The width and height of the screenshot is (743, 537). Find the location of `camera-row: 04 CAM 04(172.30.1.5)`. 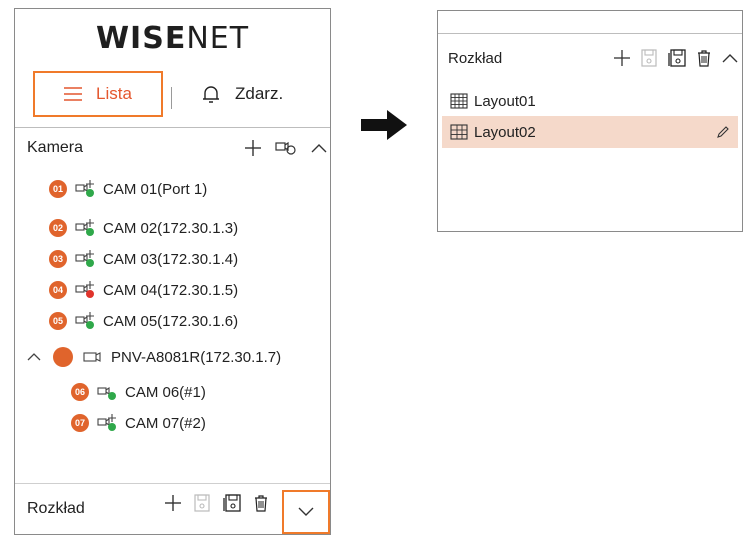

camera-row: 04 CAM 04(172.30.1.5) is located at coordinates (143, 290).